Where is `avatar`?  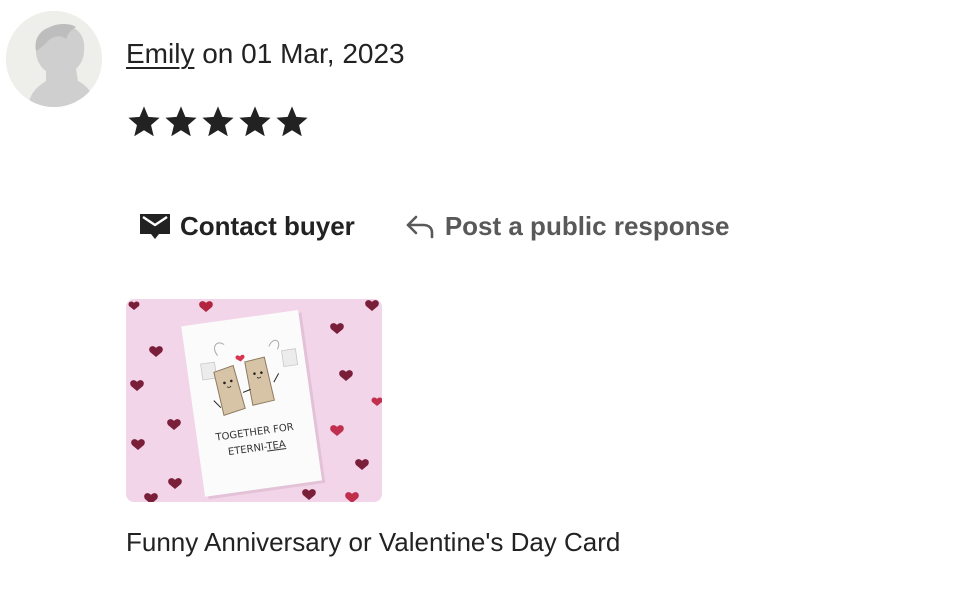
avatar is located at coordinates (54, 59).